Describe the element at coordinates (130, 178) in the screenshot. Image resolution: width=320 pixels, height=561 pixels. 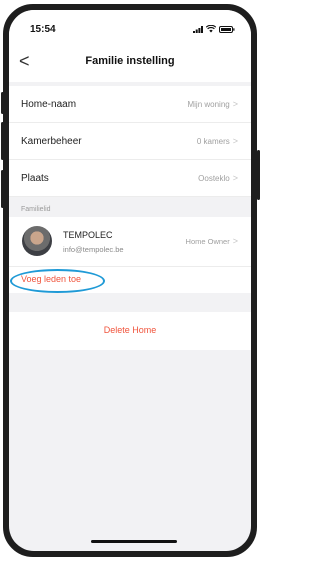
I see `location-row: Plaats Oosteklo >` at that location.